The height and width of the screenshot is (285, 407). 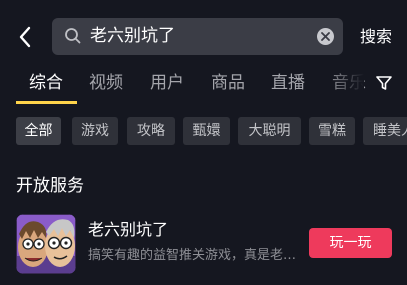 I want to click on game-description: 搞笑有趣的益智推关游戏，真是老六别坑了, so click(x=194, y=255).